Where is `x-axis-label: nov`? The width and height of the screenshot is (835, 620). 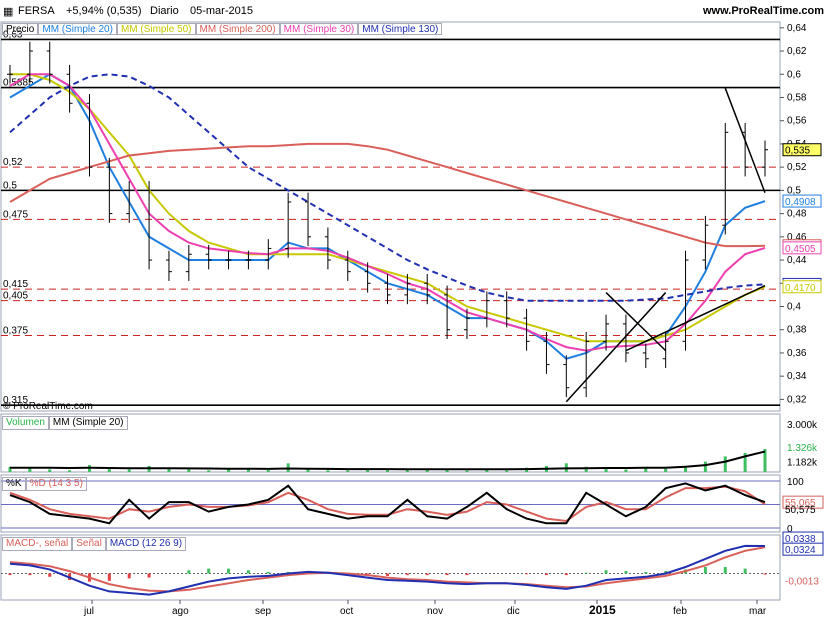 x-axis-label: nov is located at coordinates (435, 611).